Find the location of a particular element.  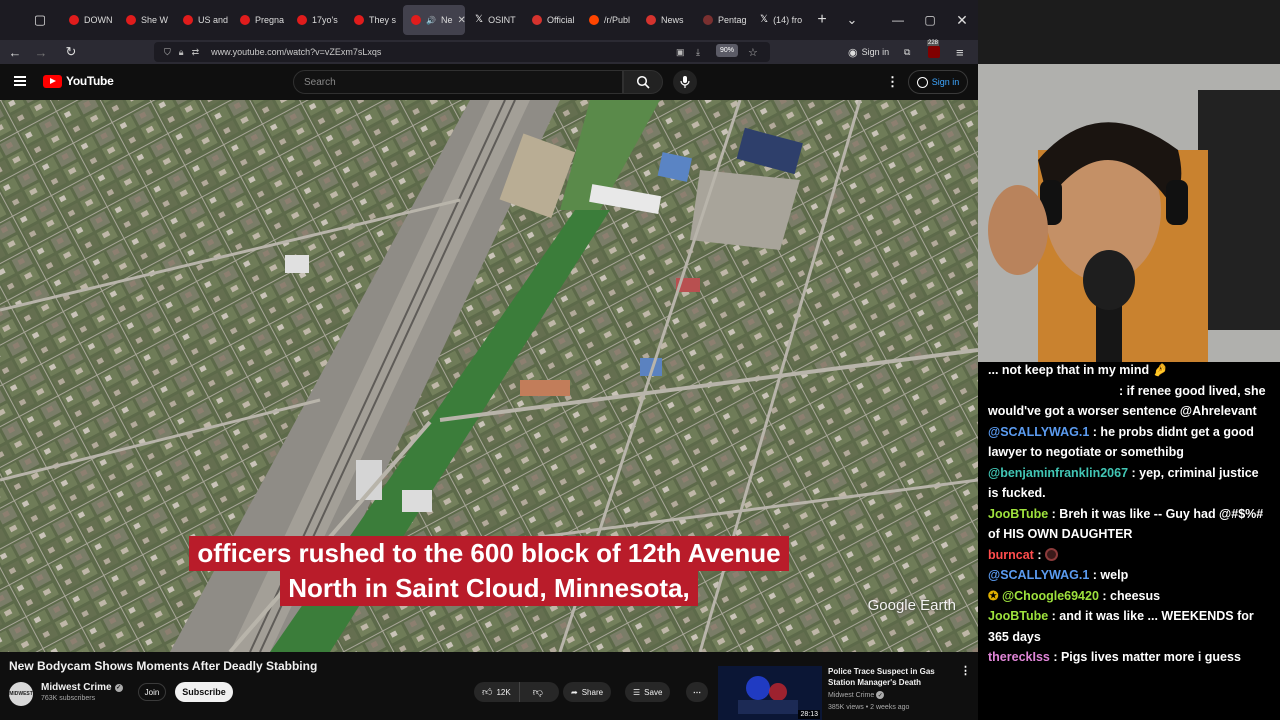

extensions-icon: ⧉ is located at coordinates (907, 52).